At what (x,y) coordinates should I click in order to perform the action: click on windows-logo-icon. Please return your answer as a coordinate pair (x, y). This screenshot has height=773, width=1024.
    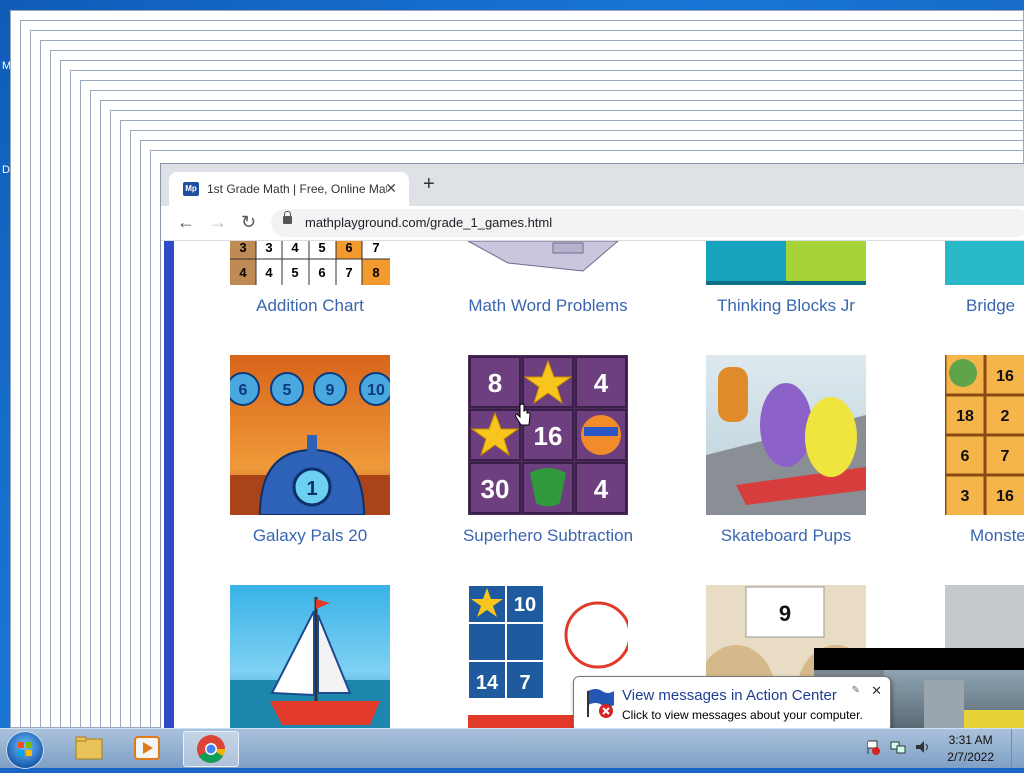
    Looking at the image, I should click on (25, 749).